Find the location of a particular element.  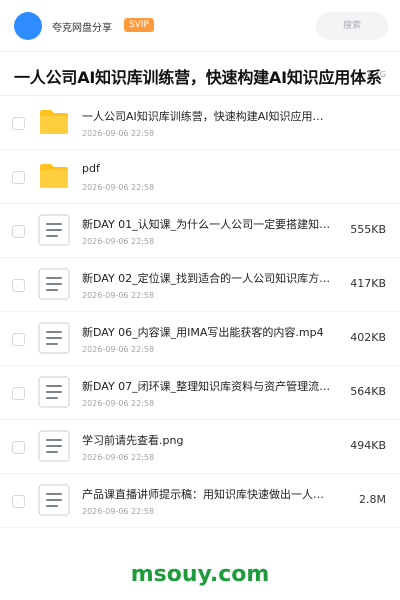

file-name: 新DAY 07_闭环课_整理知识库资料与资产管理流程.mp4 is located at coordinates (207, 386).